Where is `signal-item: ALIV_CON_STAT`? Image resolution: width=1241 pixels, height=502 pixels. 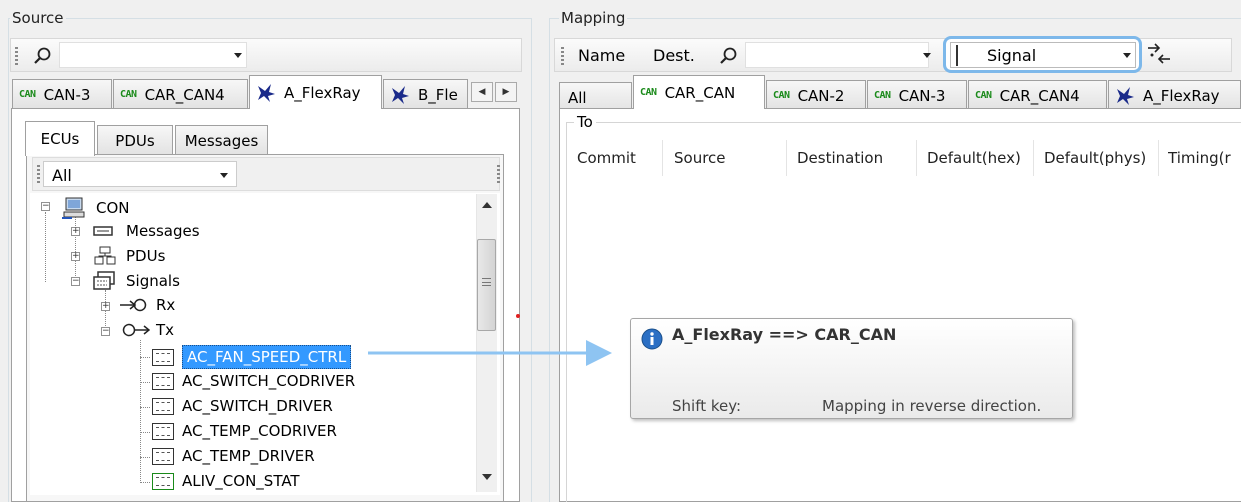
signal-item: ALIV_CON_STAT is located at coordinates (226, 481).